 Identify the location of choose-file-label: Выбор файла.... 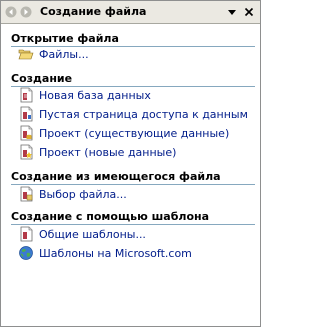
(83, 194).